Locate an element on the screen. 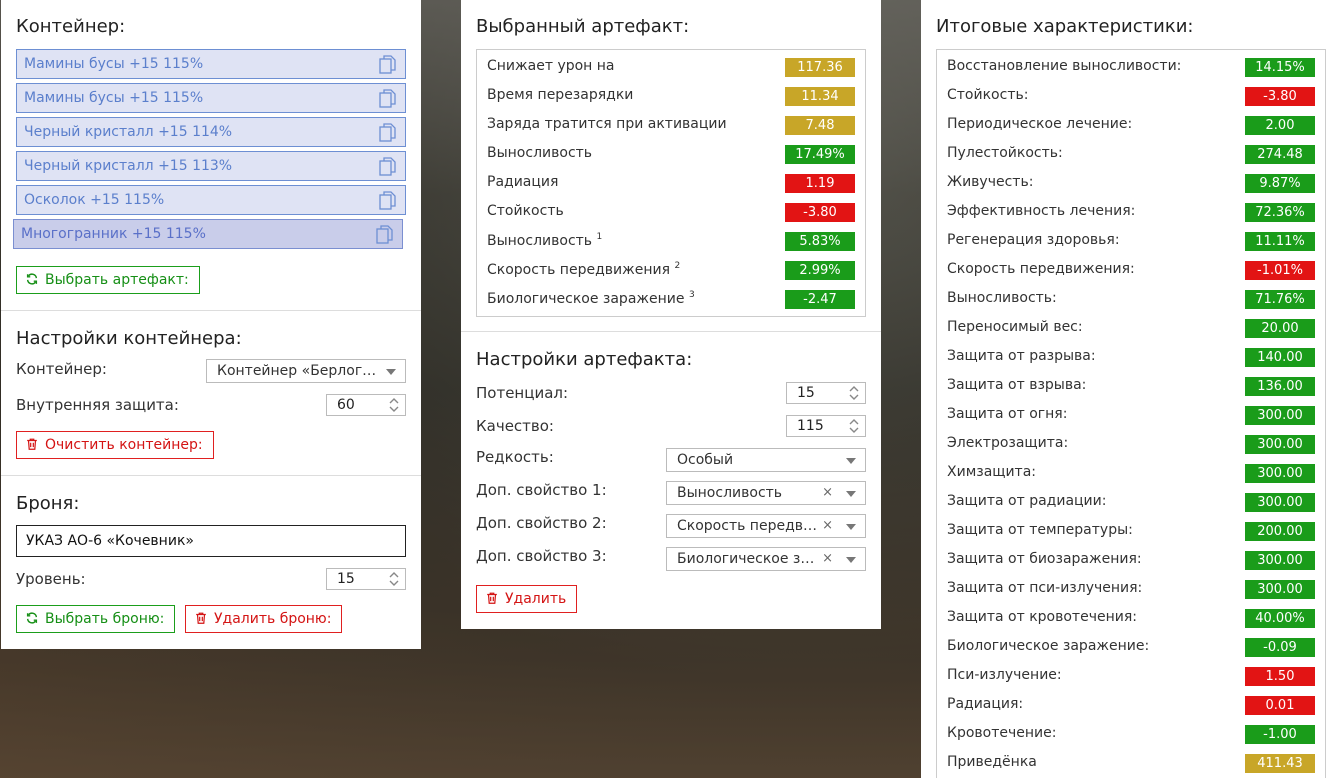 This screenshot has width=1339, height=778. protection-input: 60 is located at coordinates (366, 405).